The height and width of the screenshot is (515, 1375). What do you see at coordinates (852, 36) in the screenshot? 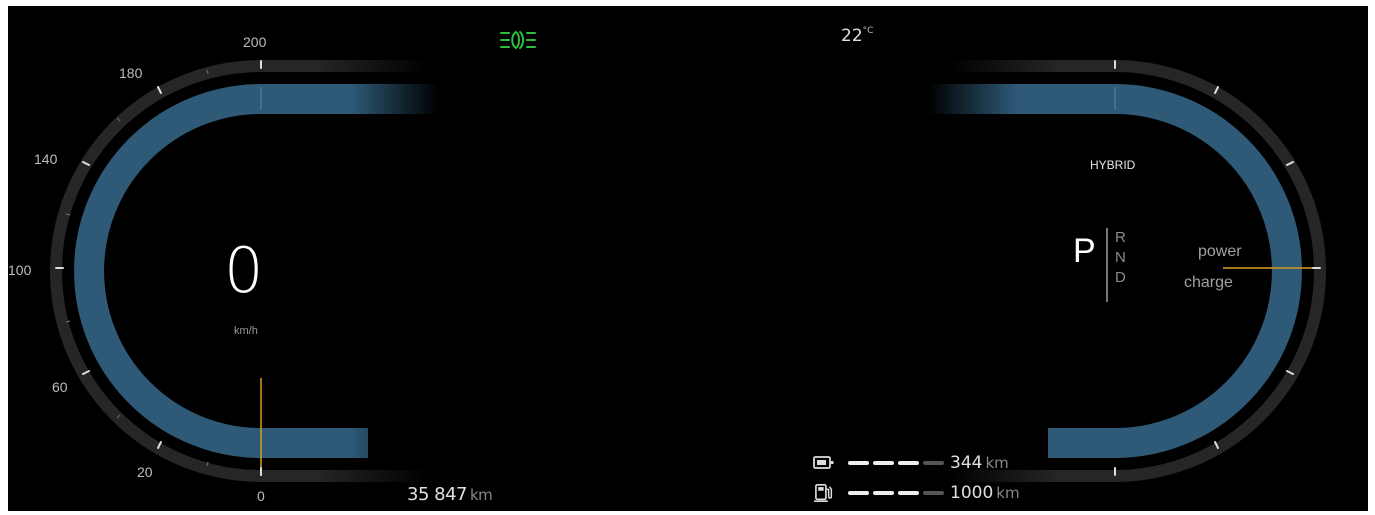
I see `temperature-value: 22` at bounding box center [852, 36].